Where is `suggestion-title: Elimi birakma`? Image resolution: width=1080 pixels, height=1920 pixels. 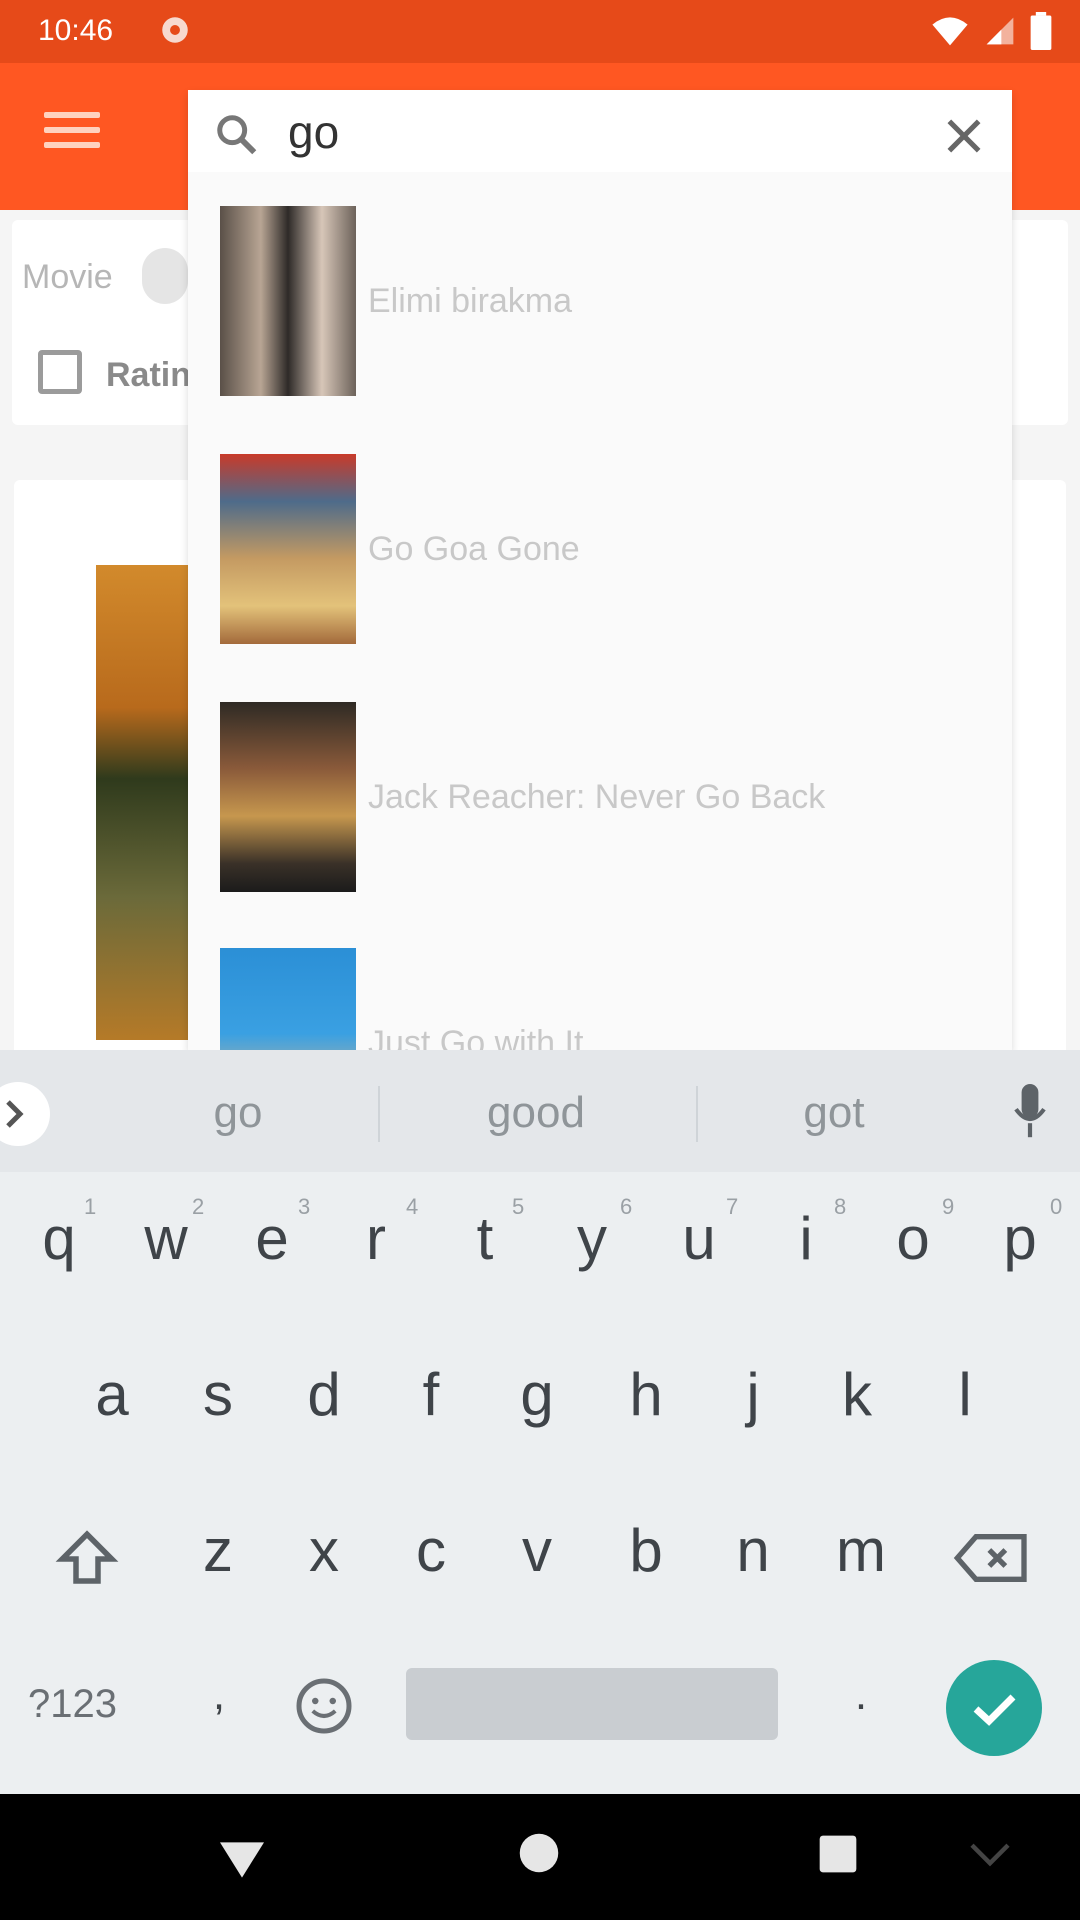 suggestion-title: Elimi birakma is located at coordinates (470, 301).